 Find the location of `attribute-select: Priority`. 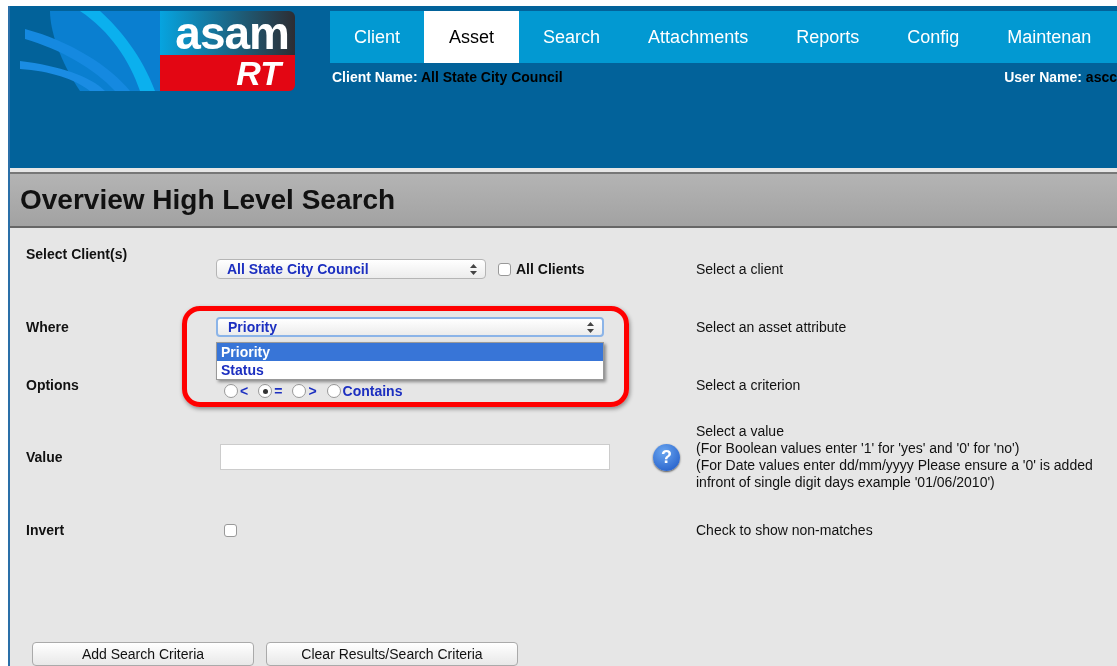

attribute-select: Priority is located at coordinates (410, 327).